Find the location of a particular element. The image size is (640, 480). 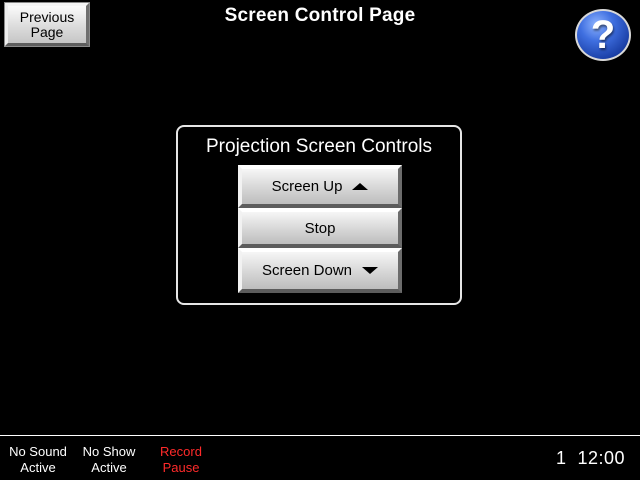

clock-text: 1 12:00 is located at coordinates (591, 458).